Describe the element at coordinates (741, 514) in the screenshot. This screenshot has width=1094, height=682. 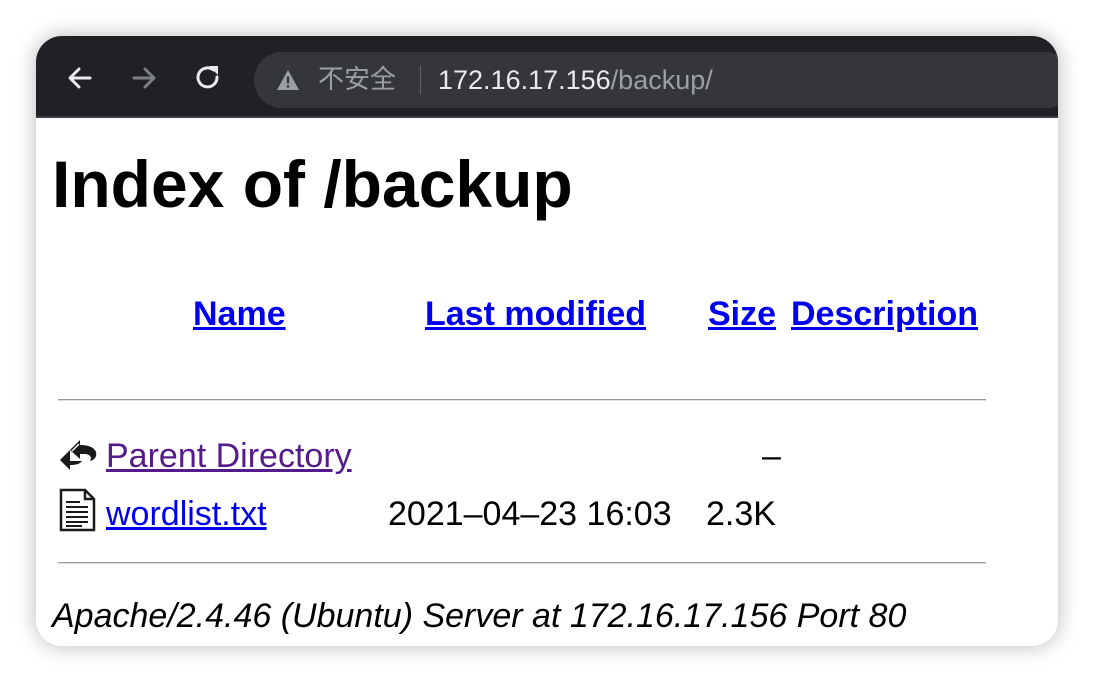
I see `table-cell-size: 2.3K` at that location.